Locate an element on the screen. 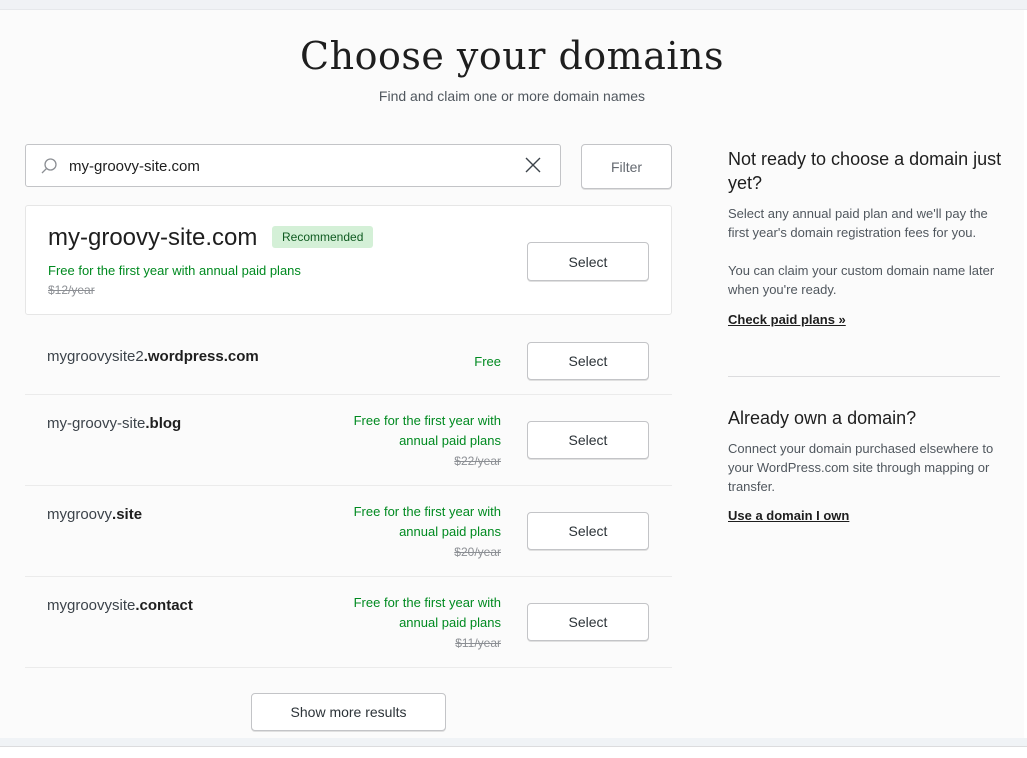 Image resolution: width=1027 pixels, height=758 pixels. domain-suffix: .contact is located at coordinates (164, 605).